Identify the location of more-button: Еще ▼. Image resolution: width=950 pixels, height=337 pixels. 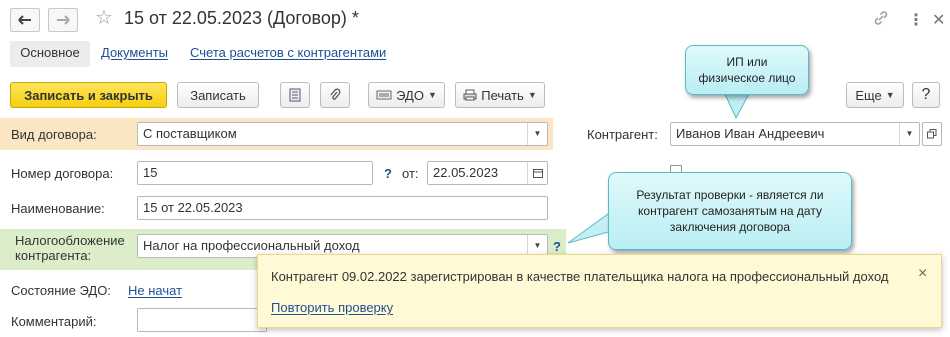
(875, 95).